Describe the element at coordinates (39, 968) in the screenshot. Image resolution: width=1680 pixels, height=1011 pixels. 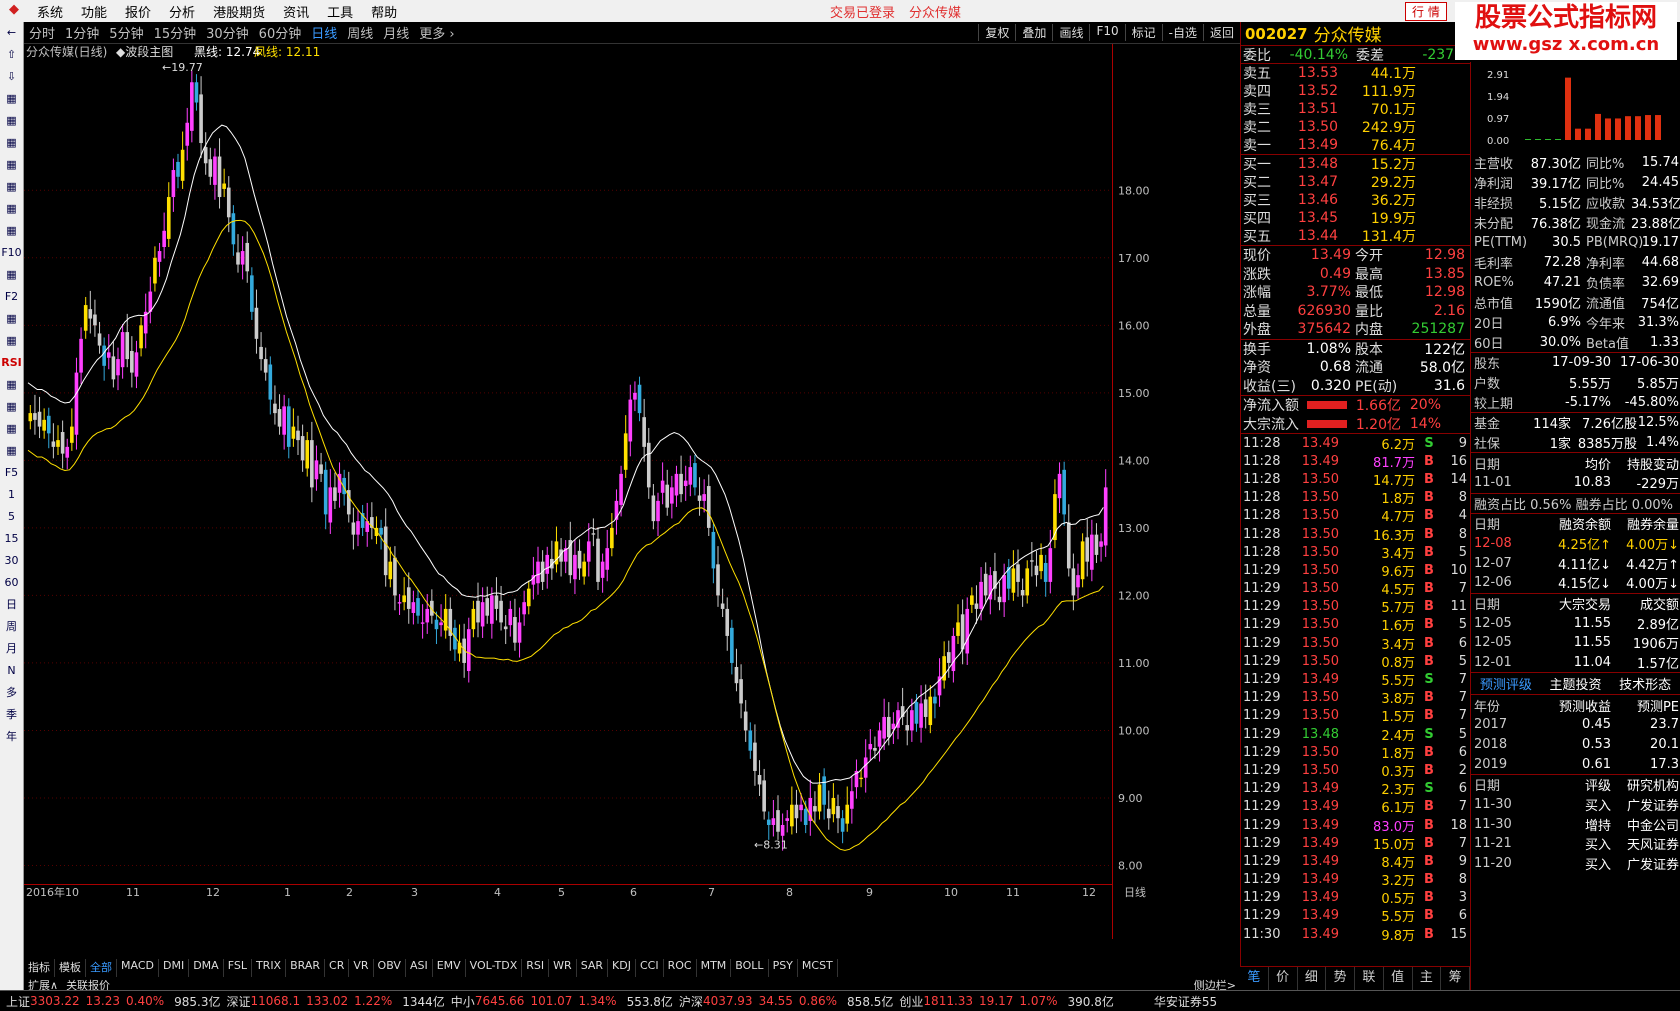
I see `indicator-tab-0: 指标` at that location.